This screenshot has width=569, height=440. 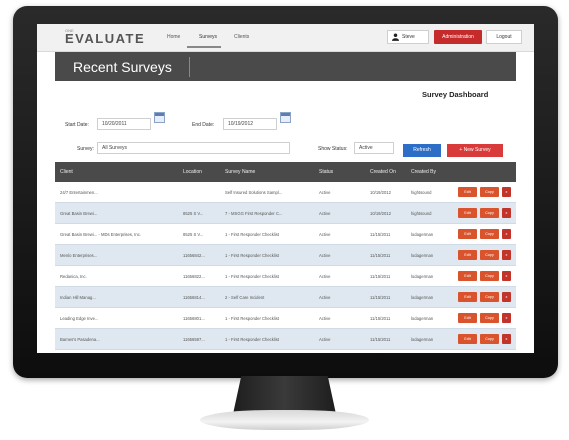 What do you see at coordinates (333, 149) in the screenshot?
I see `status-filter-label: Show Status:` at bounding box center [333, 149].